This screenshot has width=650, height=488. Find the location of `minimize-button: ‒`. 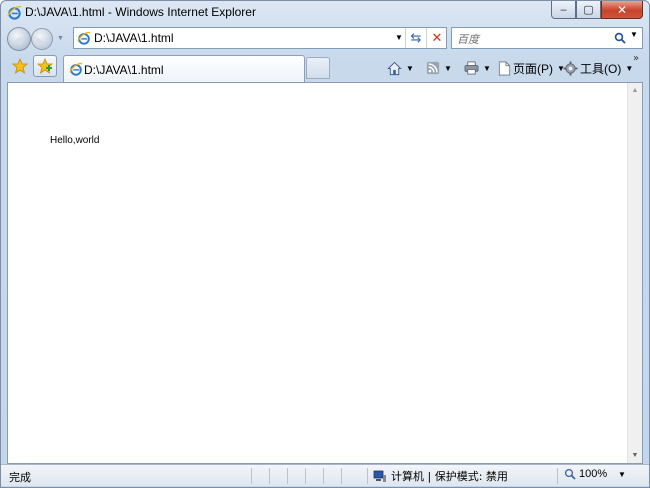

minimize-button: ‒ is located at coordinates (563, 10).